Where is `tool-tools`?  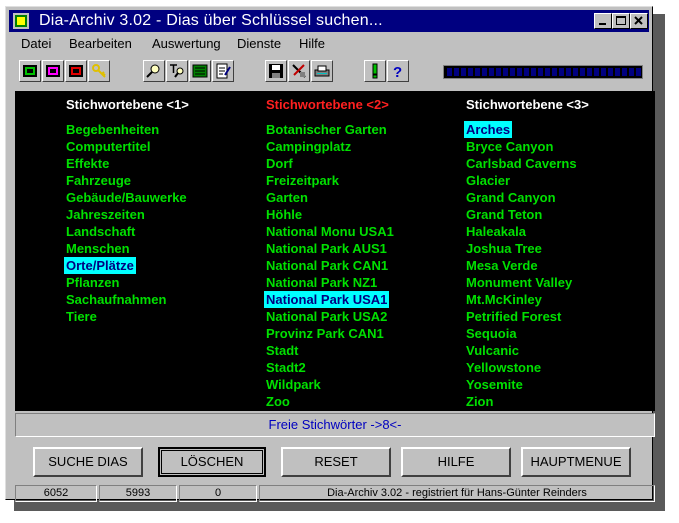 tool-tools is located at coordinates (299, 71).